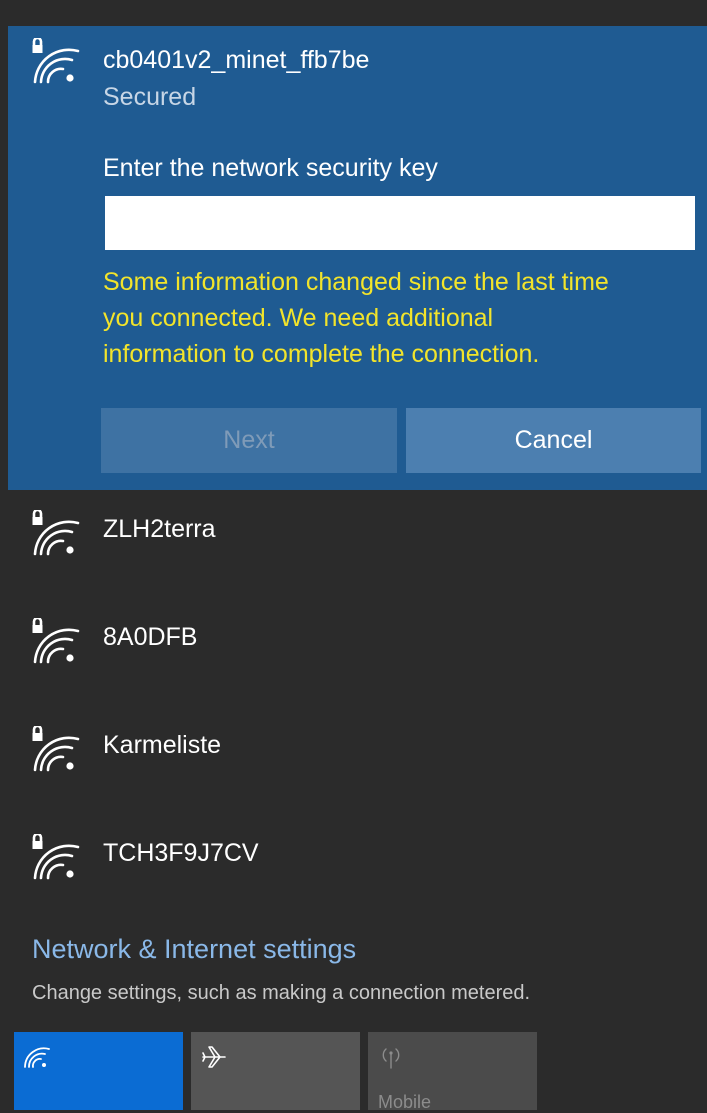  What do you see at coordinates (181, 853) in the screenshot?
I see `network-name: TCH3F9J7CV` at bounding box center [181, 853].